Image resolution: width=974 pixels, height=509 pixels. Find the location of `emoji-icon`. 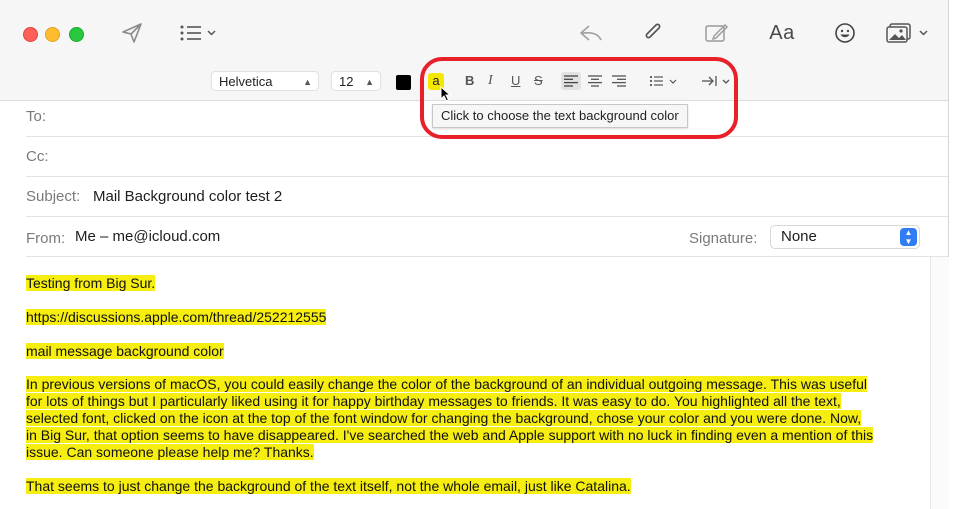

emoji-icon is located at coordinates (845, 33).